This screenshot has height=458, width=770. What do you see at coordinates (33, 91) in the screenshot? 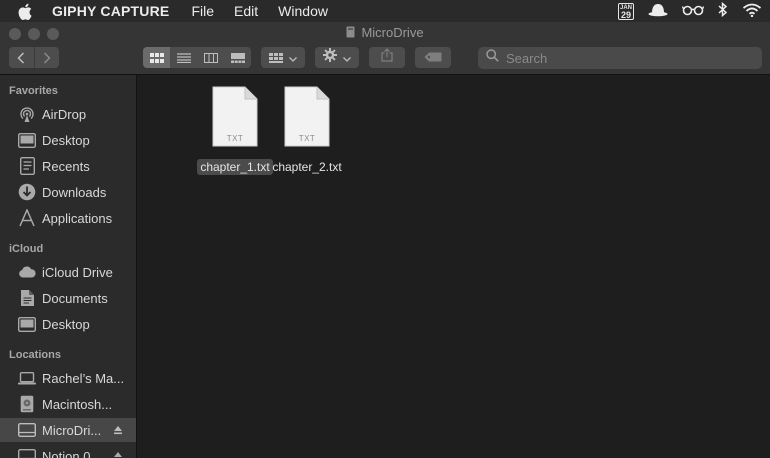
I see `sidebar-header-favorites: Favorites` at bounding box center [33, 91].